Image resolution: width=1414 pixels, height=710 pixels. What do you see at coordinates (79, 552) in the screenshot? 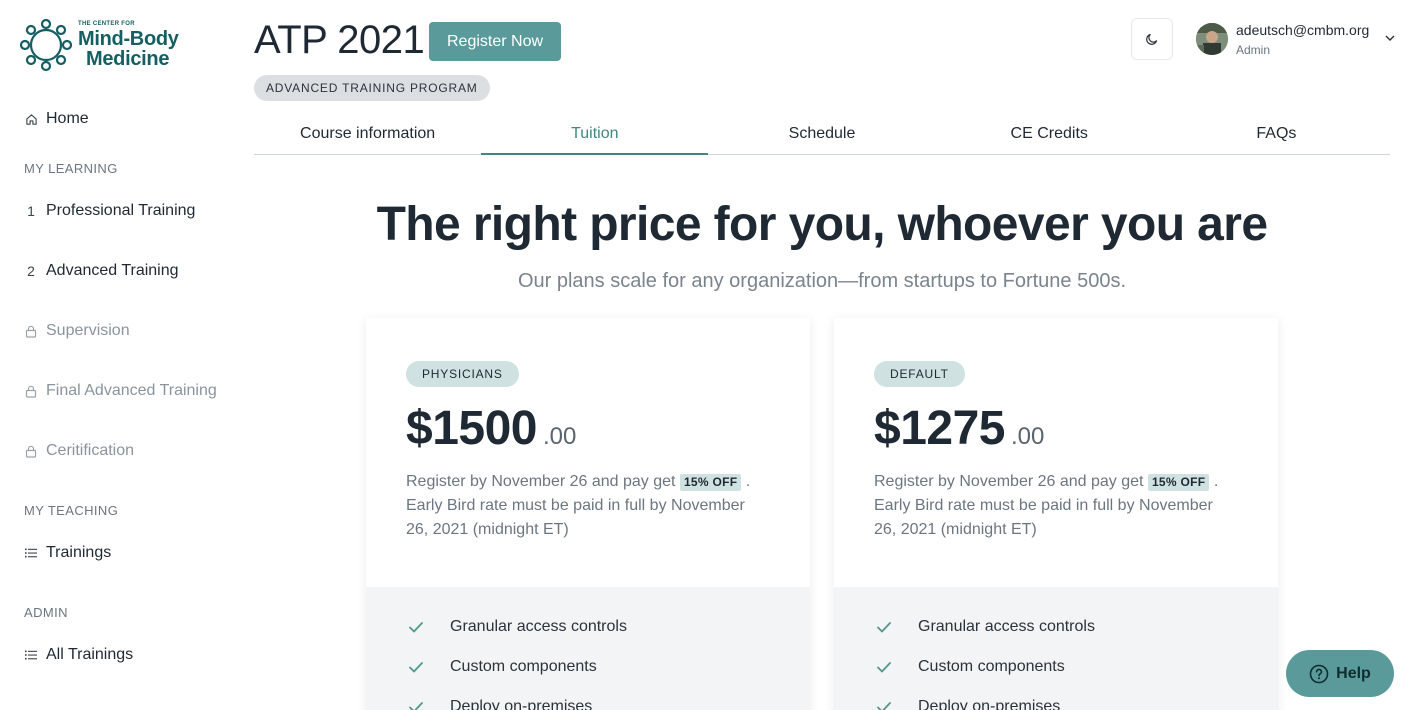
I see `sidebar-item-label: Trainings` at bounding box center [79, 552].